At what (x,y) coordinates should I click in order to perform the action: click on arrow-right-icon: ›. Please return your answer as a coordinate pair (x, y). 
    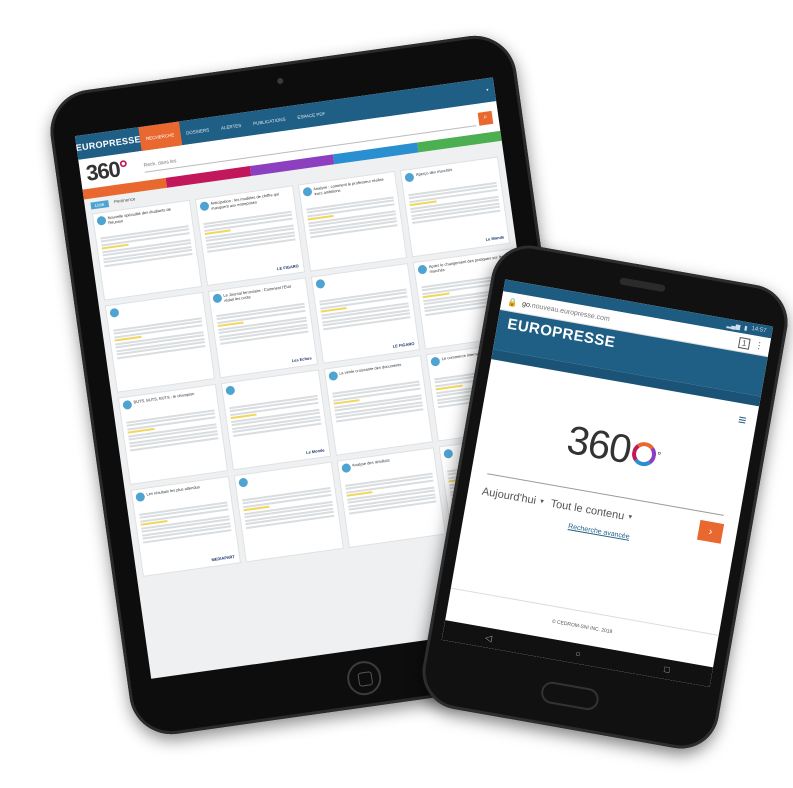
    Looking at the image, I should click on (710, 532).